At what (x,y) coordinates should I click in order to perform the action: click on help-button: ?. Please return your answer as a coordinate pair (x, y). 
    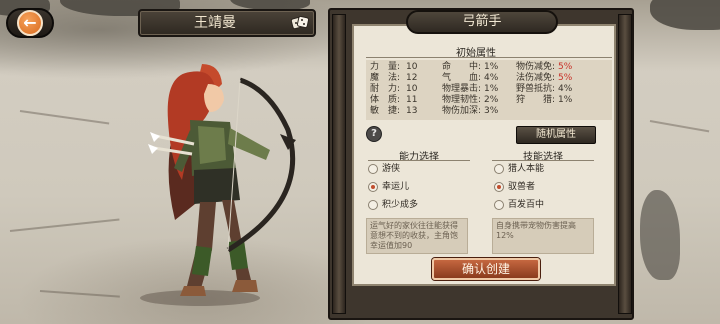
    Looking at the image, I should click on (374, 134).